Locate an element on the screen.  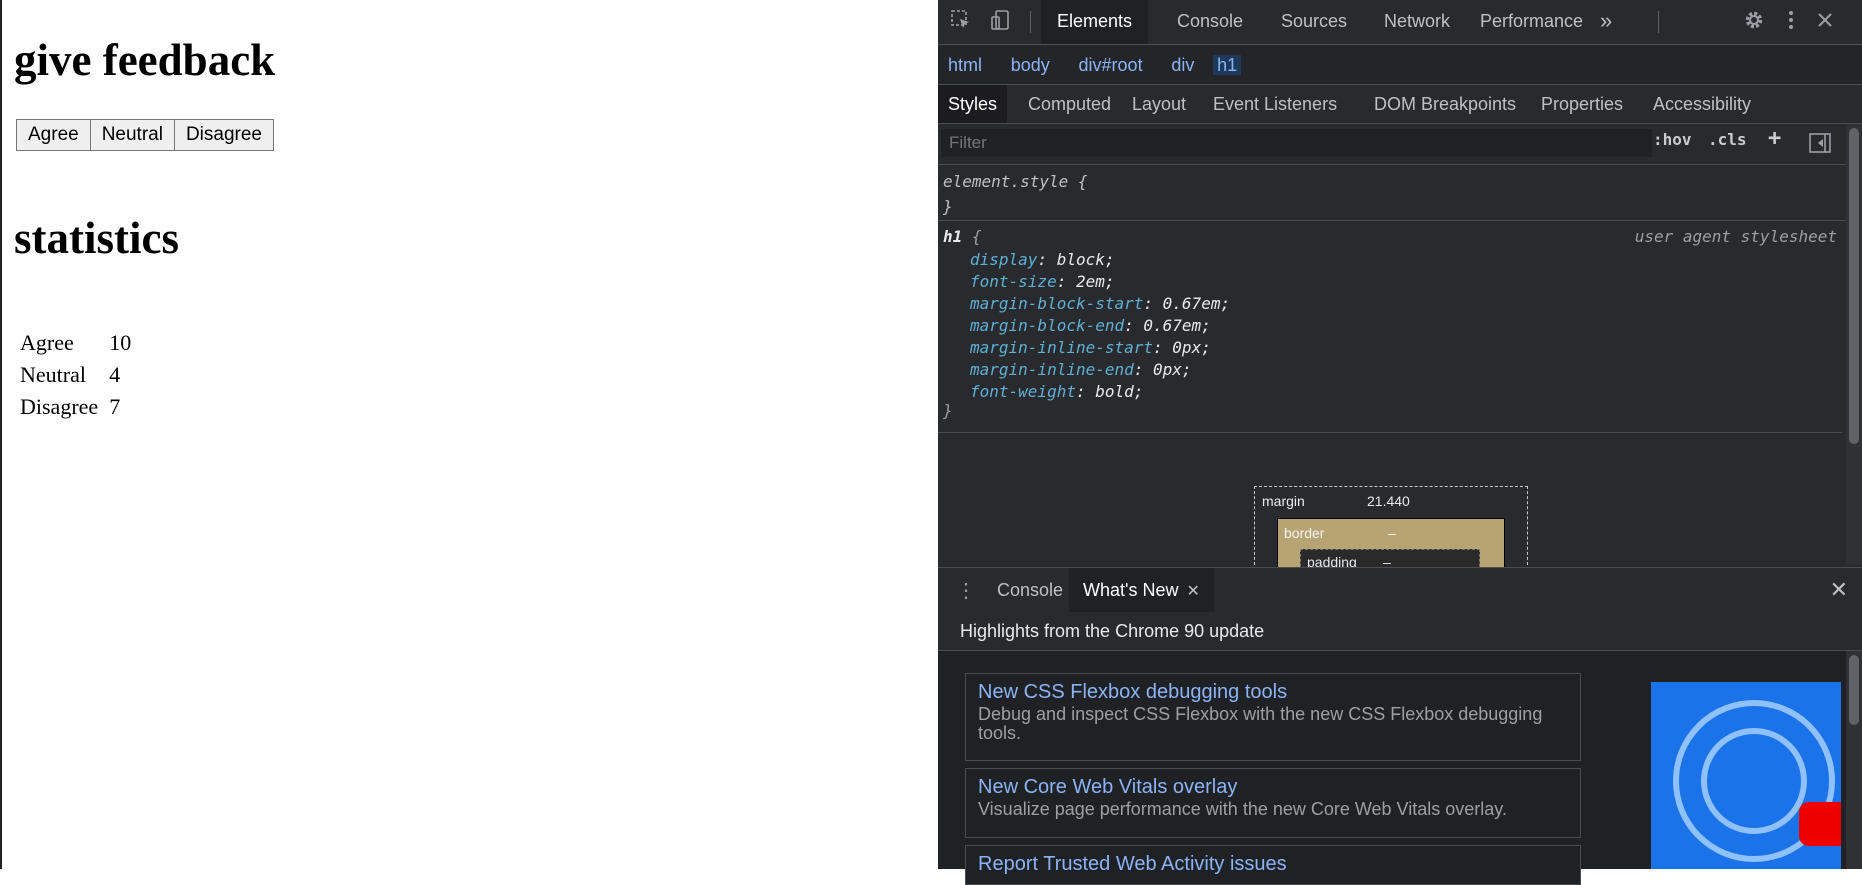
drawer-tab-console: Console is located at coordinates (1030, 590).